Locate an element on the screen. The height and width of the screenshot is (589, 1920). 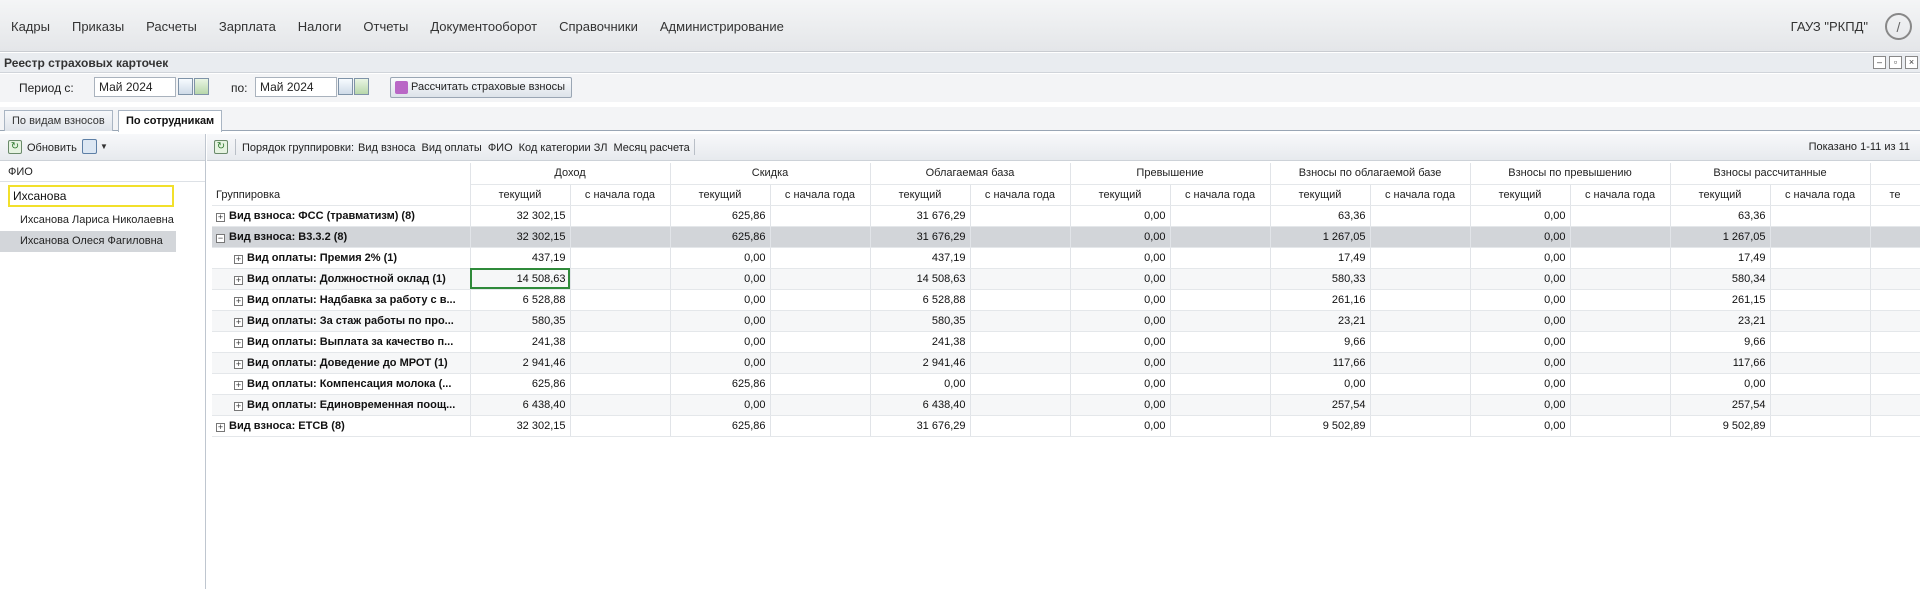
sub-header-extra: те is located at coordinates (1895, 195).